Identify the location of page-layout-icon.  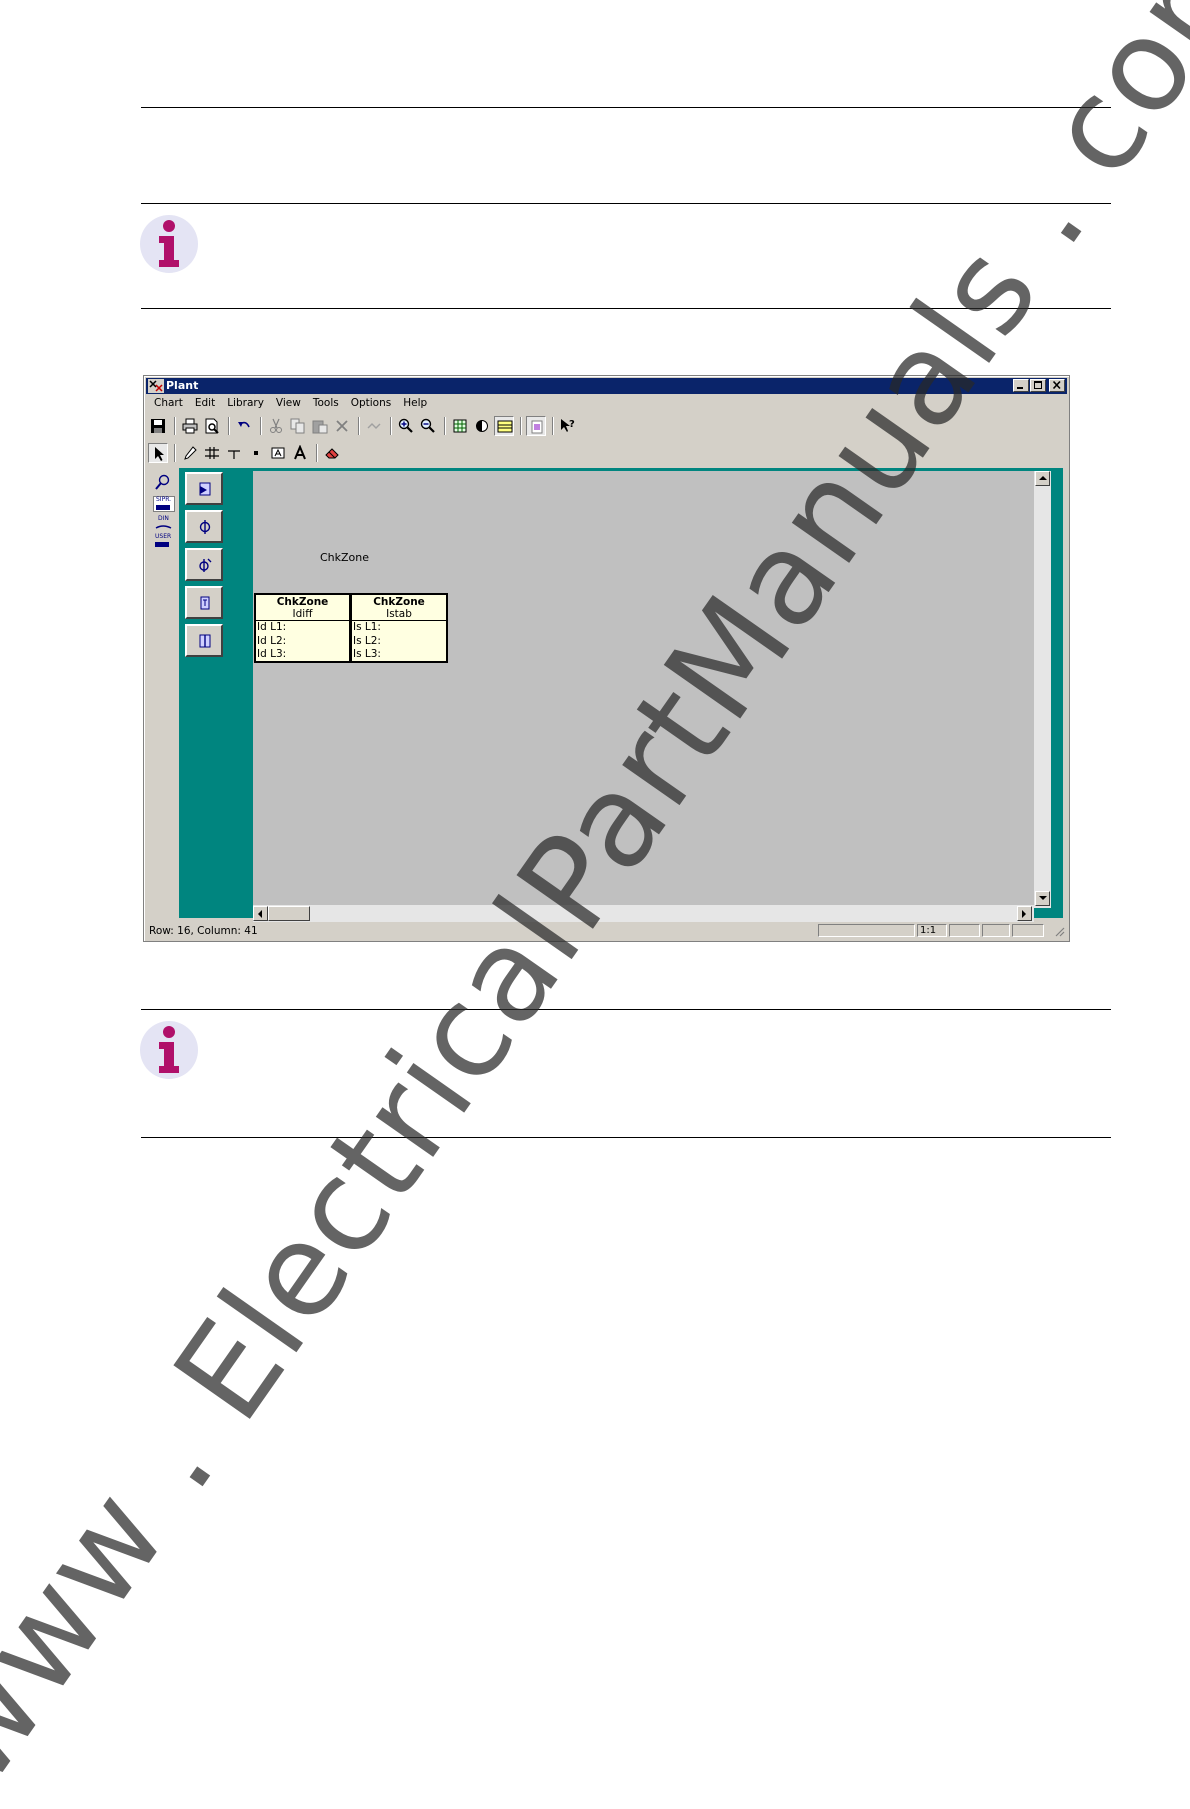
(505, 426).